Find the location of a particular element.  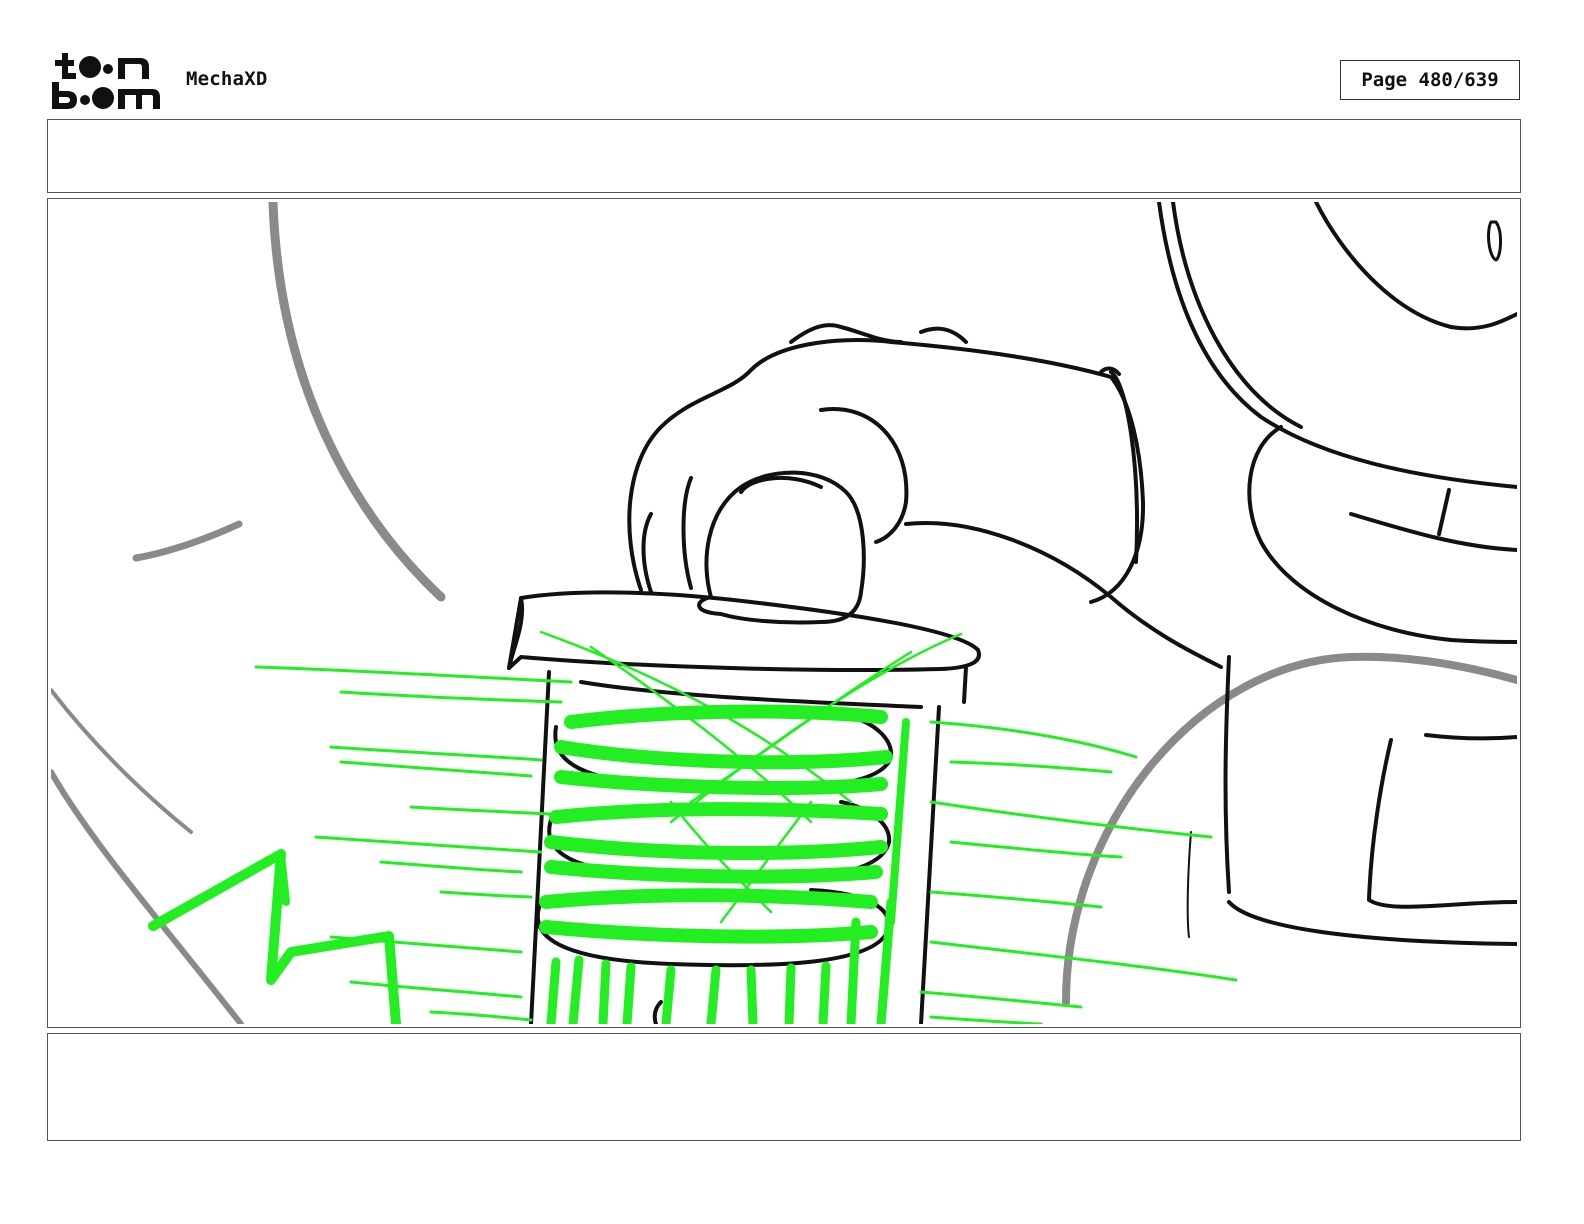

project-title: MechaXD is located at coordinates (227, 79).